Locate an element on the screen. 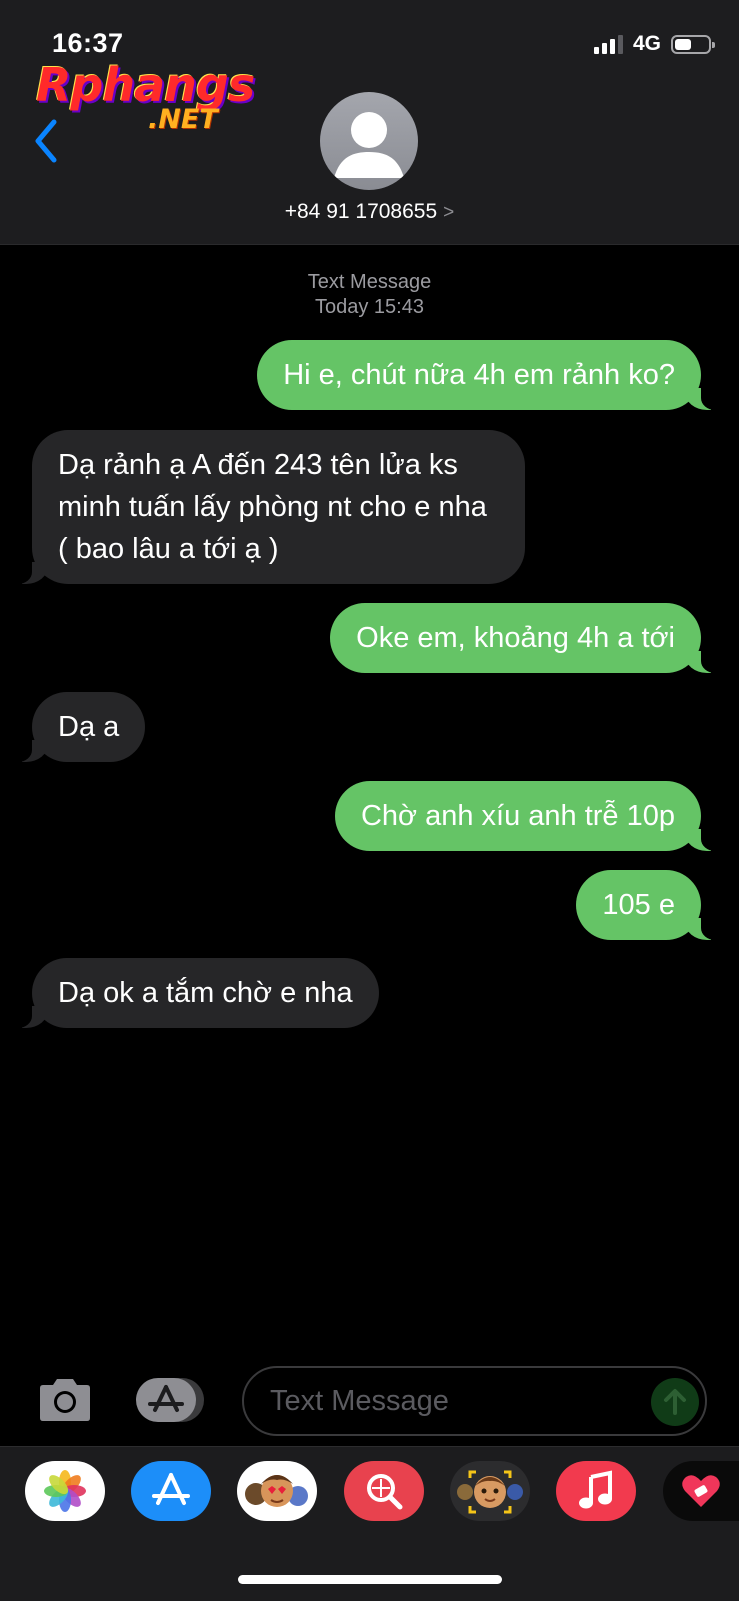 The image size is (739, 1601). message-text: Oke em, khoảng 4h a tới is located at coordinates (515, 638).